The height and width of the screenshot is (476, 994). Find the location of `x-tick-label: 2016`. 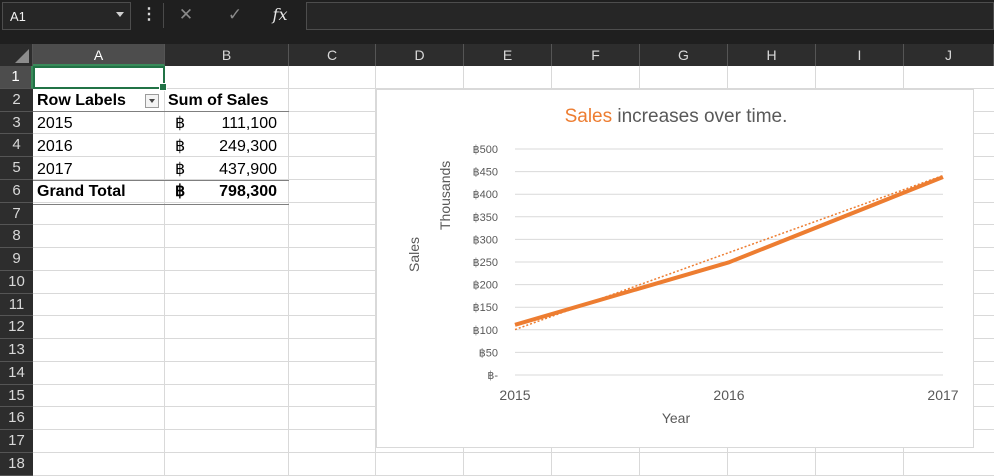

x-tick-label: 2016 is located at coordinates (728, 395).